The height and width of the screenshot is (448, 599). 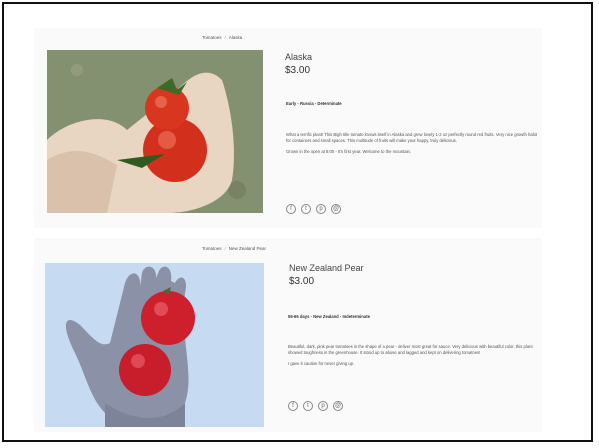 I want to click on product-tags: Early - Russia - Determinate, so click(x=314, y=103).